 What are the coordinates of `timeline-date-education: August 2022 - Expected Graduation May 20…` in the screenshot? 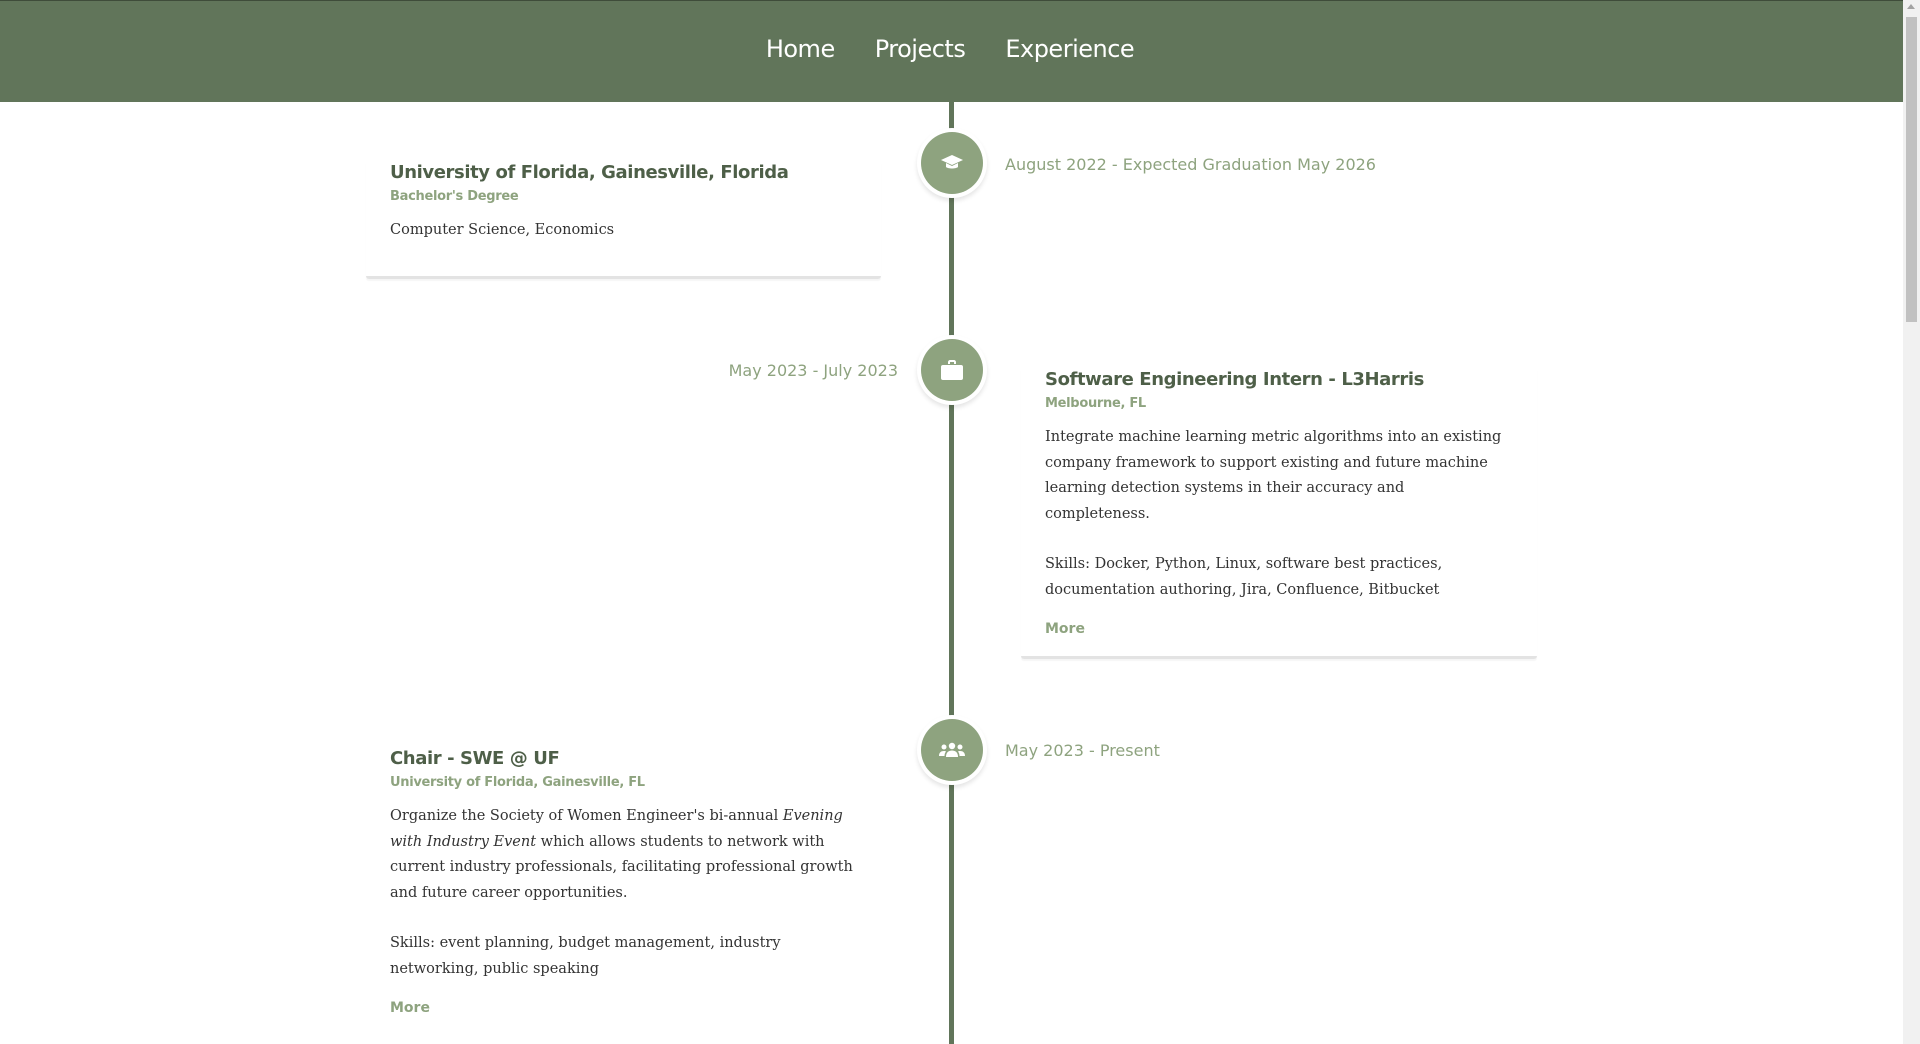 It's located at (1190, 164).